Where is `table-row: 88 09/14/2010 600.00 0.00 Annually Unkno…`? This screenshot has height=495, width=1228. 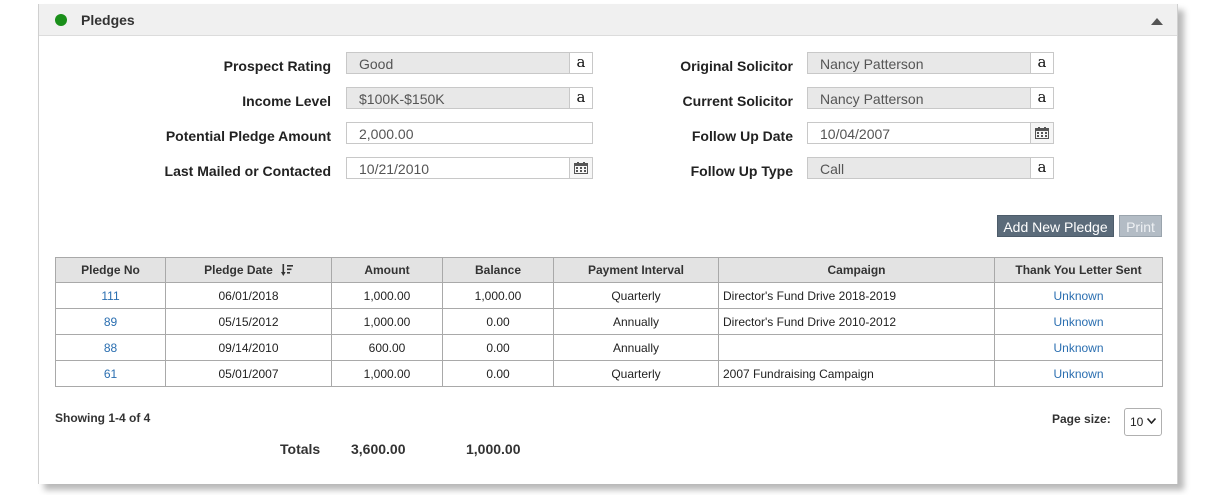
table-row: 88 09/14/2010 600.00 0.00 Annually Unkno… is located at coordinates (609, 347).